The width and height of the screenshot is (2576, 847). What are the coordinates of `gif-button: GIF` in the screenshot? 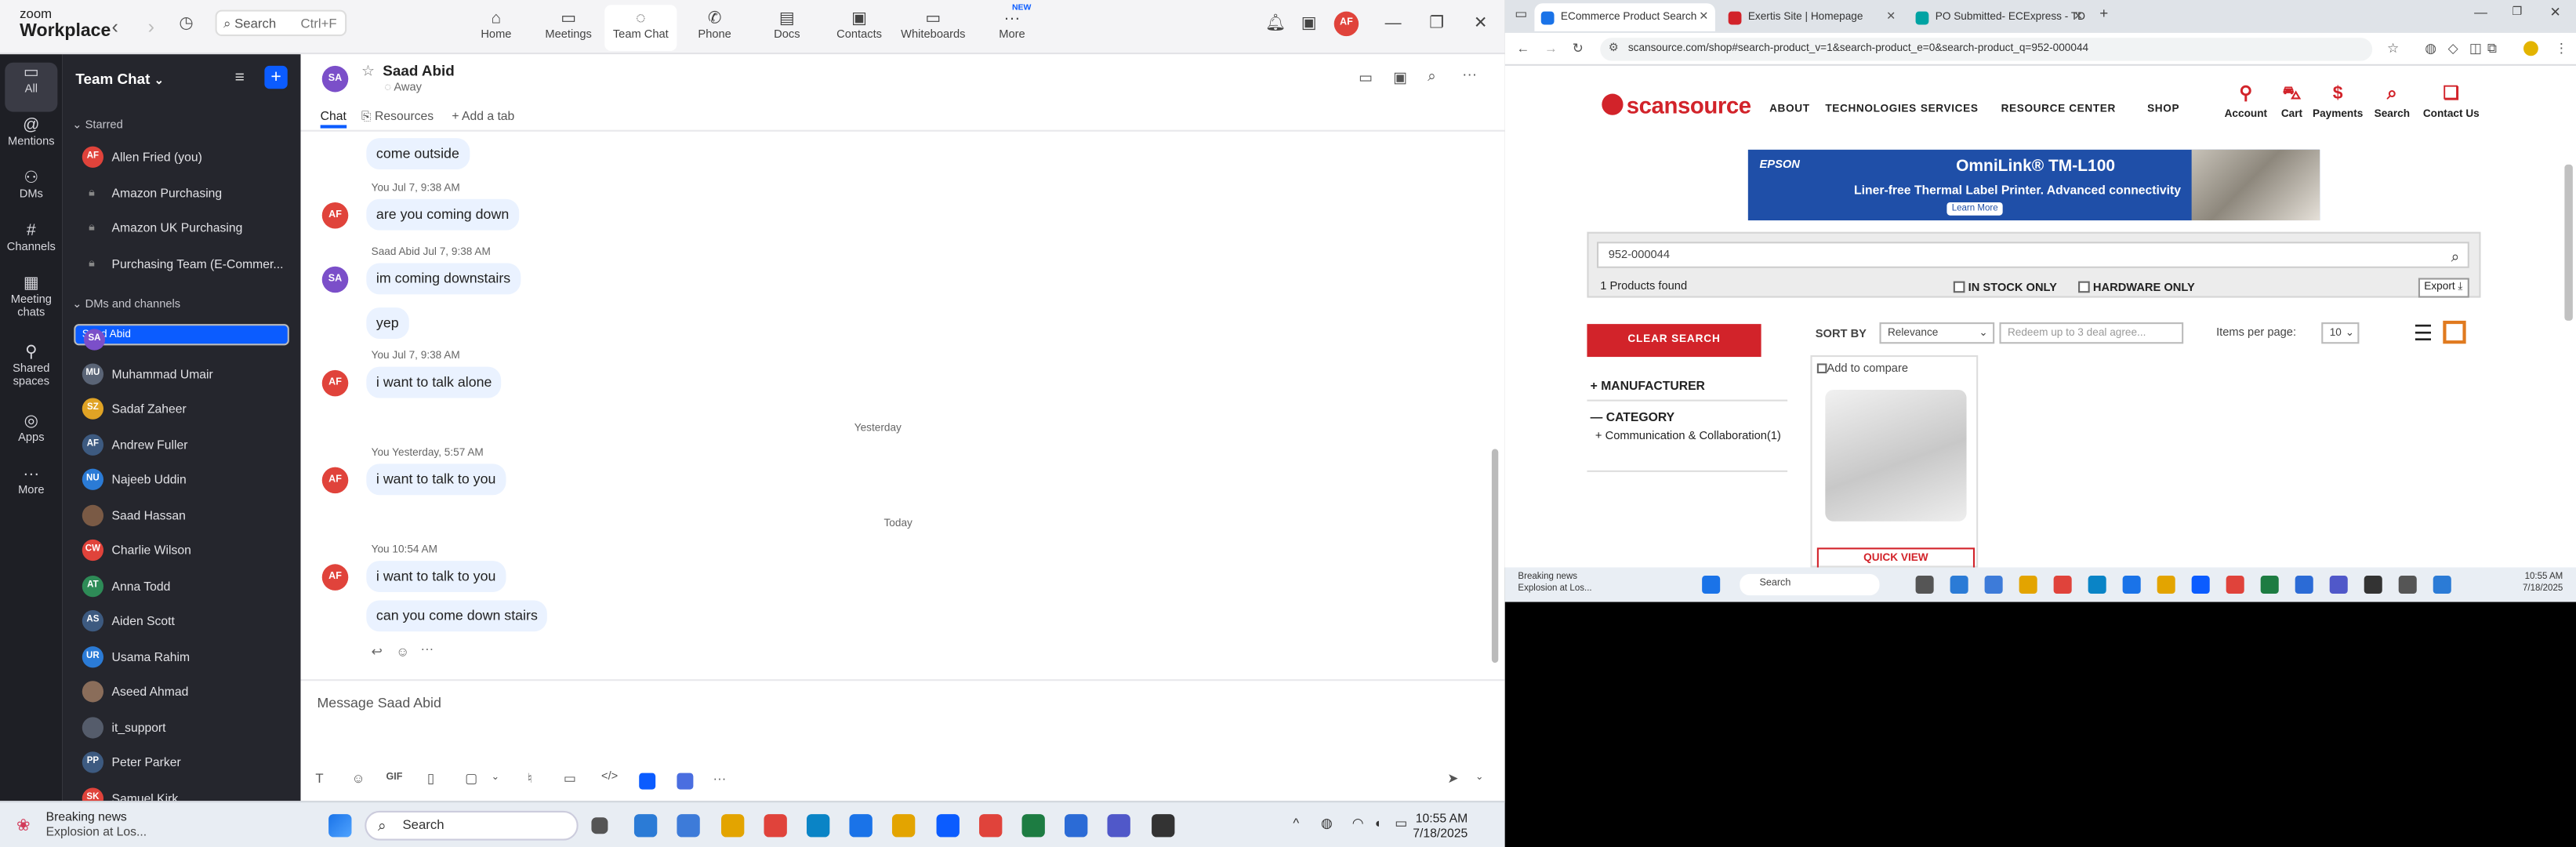 It's located at (394, 778).